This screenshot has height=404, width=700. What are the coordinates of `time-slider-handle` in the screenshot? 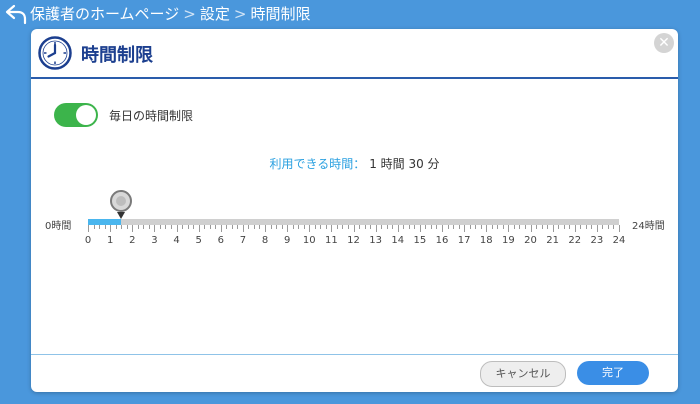 It's located at (121, 204).